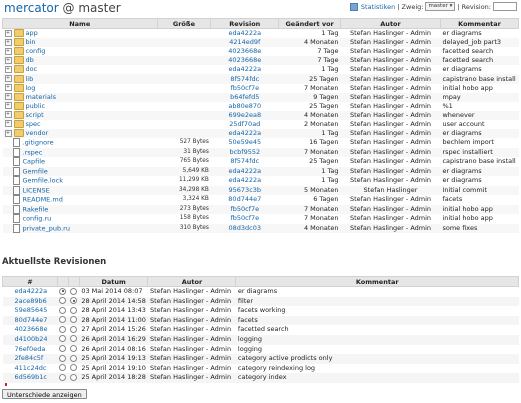 Image resolution: width=521 pixels, height=403 pixels. I want to click on revision-input, so click(505, 6).